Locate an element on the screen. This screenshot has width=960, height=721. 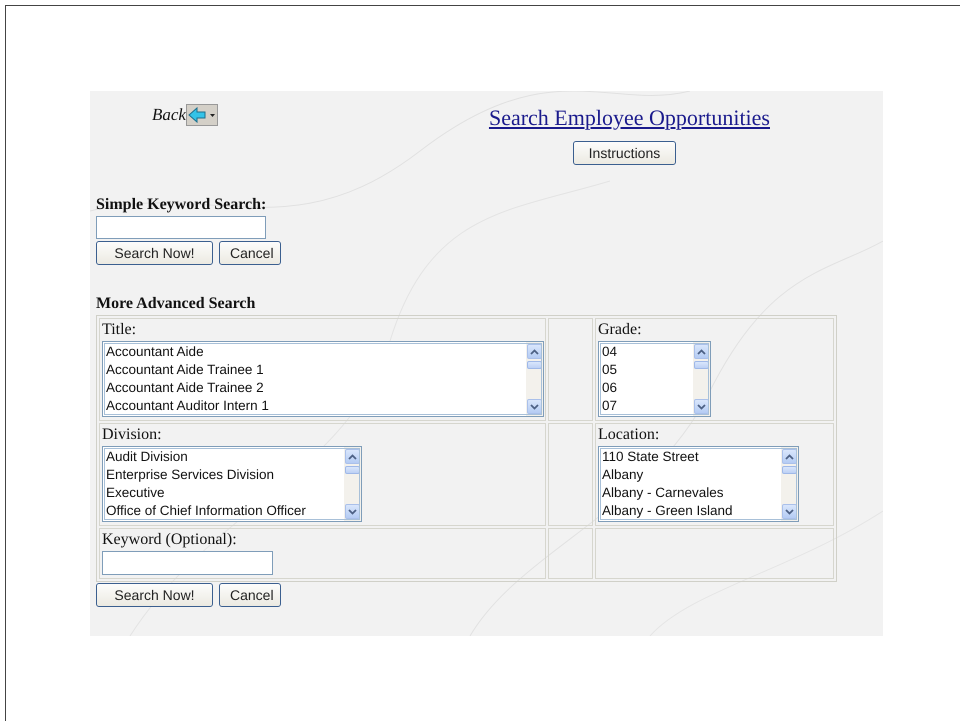
list-option: 07 is located at coordinates (646, 406).